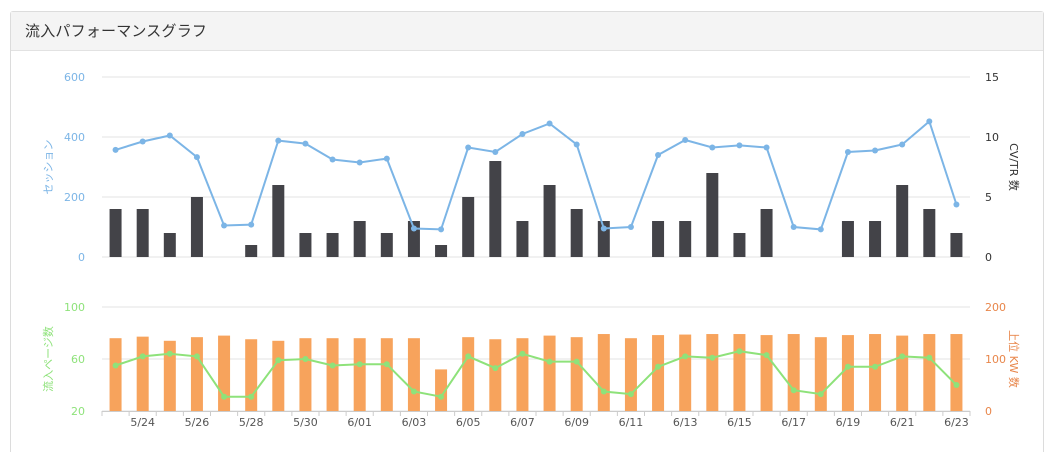 This screenshot has width=1055, height=452. I want to click on y-tick-left: 60, so click(78, 359).